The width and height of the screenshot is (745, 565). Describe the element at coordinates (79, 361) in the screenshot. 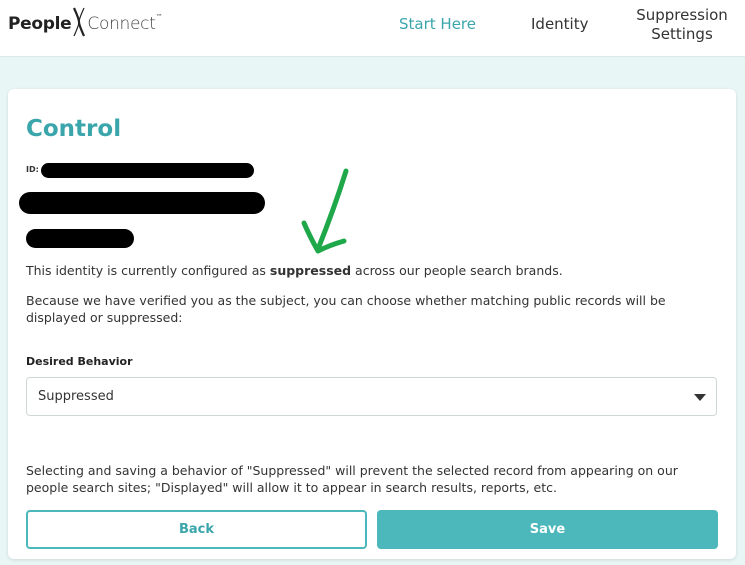

I see `desired-behavior-label: Desired Behavior` at that location.